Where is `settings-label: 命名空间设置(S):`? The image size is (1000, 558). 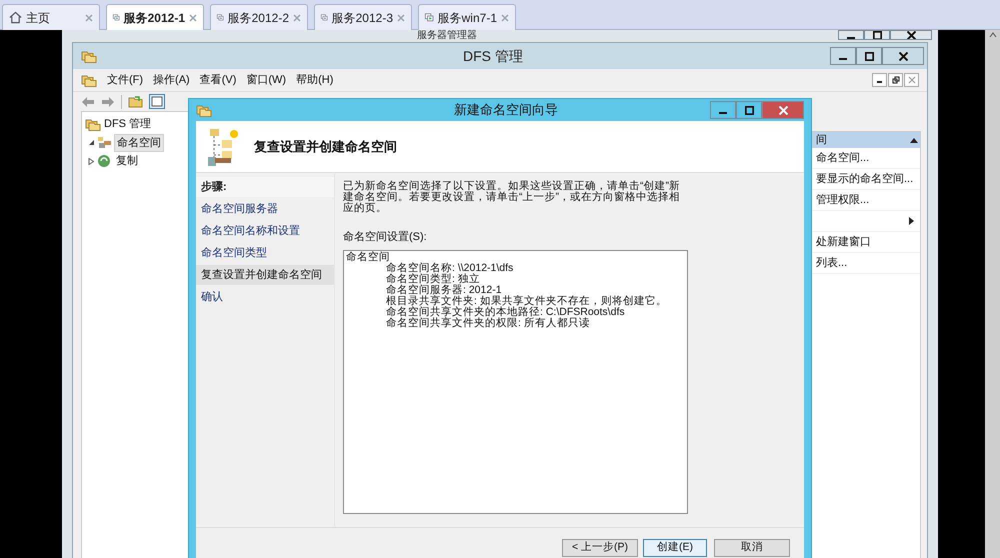 settings-label: 命名空间设置(S): is located at coordinates (385, 237).